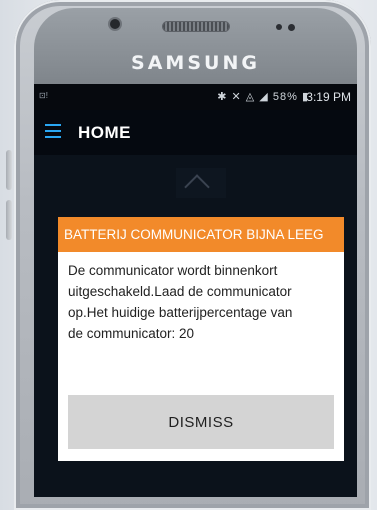 This screenshot has width=377, height=510. I want to click on phone-top-bezel: SAMSUNG, so click(195, 46).